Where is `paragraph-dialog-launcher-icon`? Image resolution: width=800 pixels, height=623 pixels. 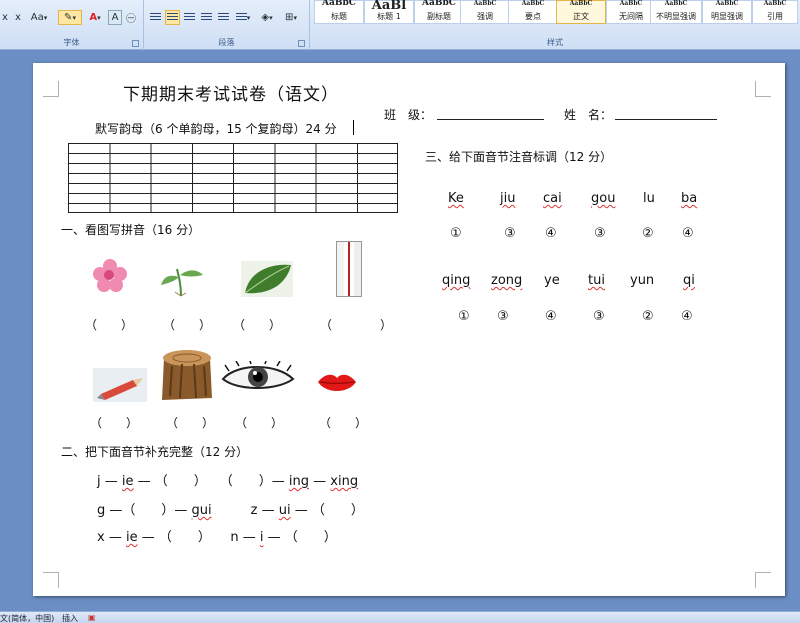
paragraph-dialog-launcher-icon is located at coordinates (301, 43).